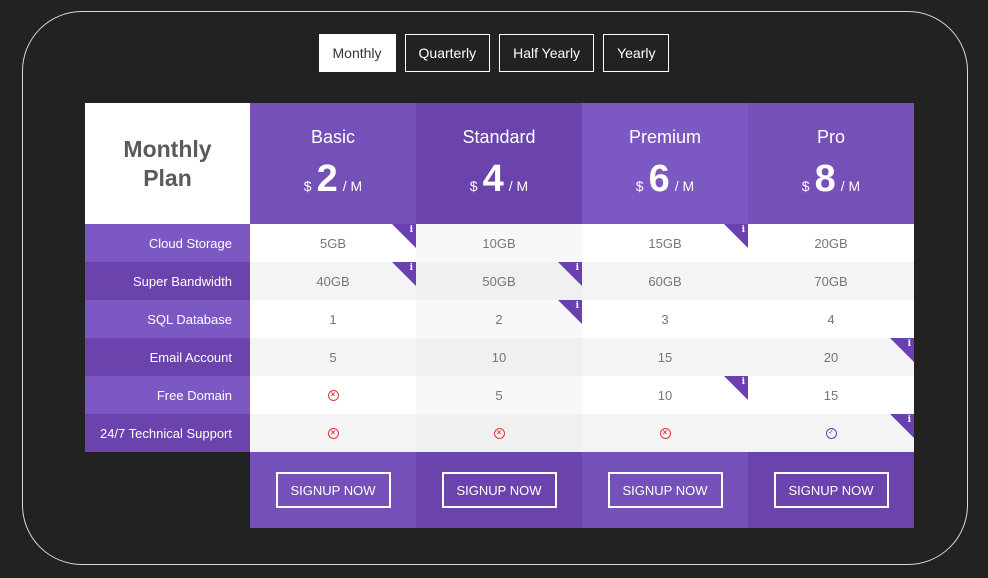 The image size is (988, 578). I want to click on cell-value: 15GB, so click(665, 243).